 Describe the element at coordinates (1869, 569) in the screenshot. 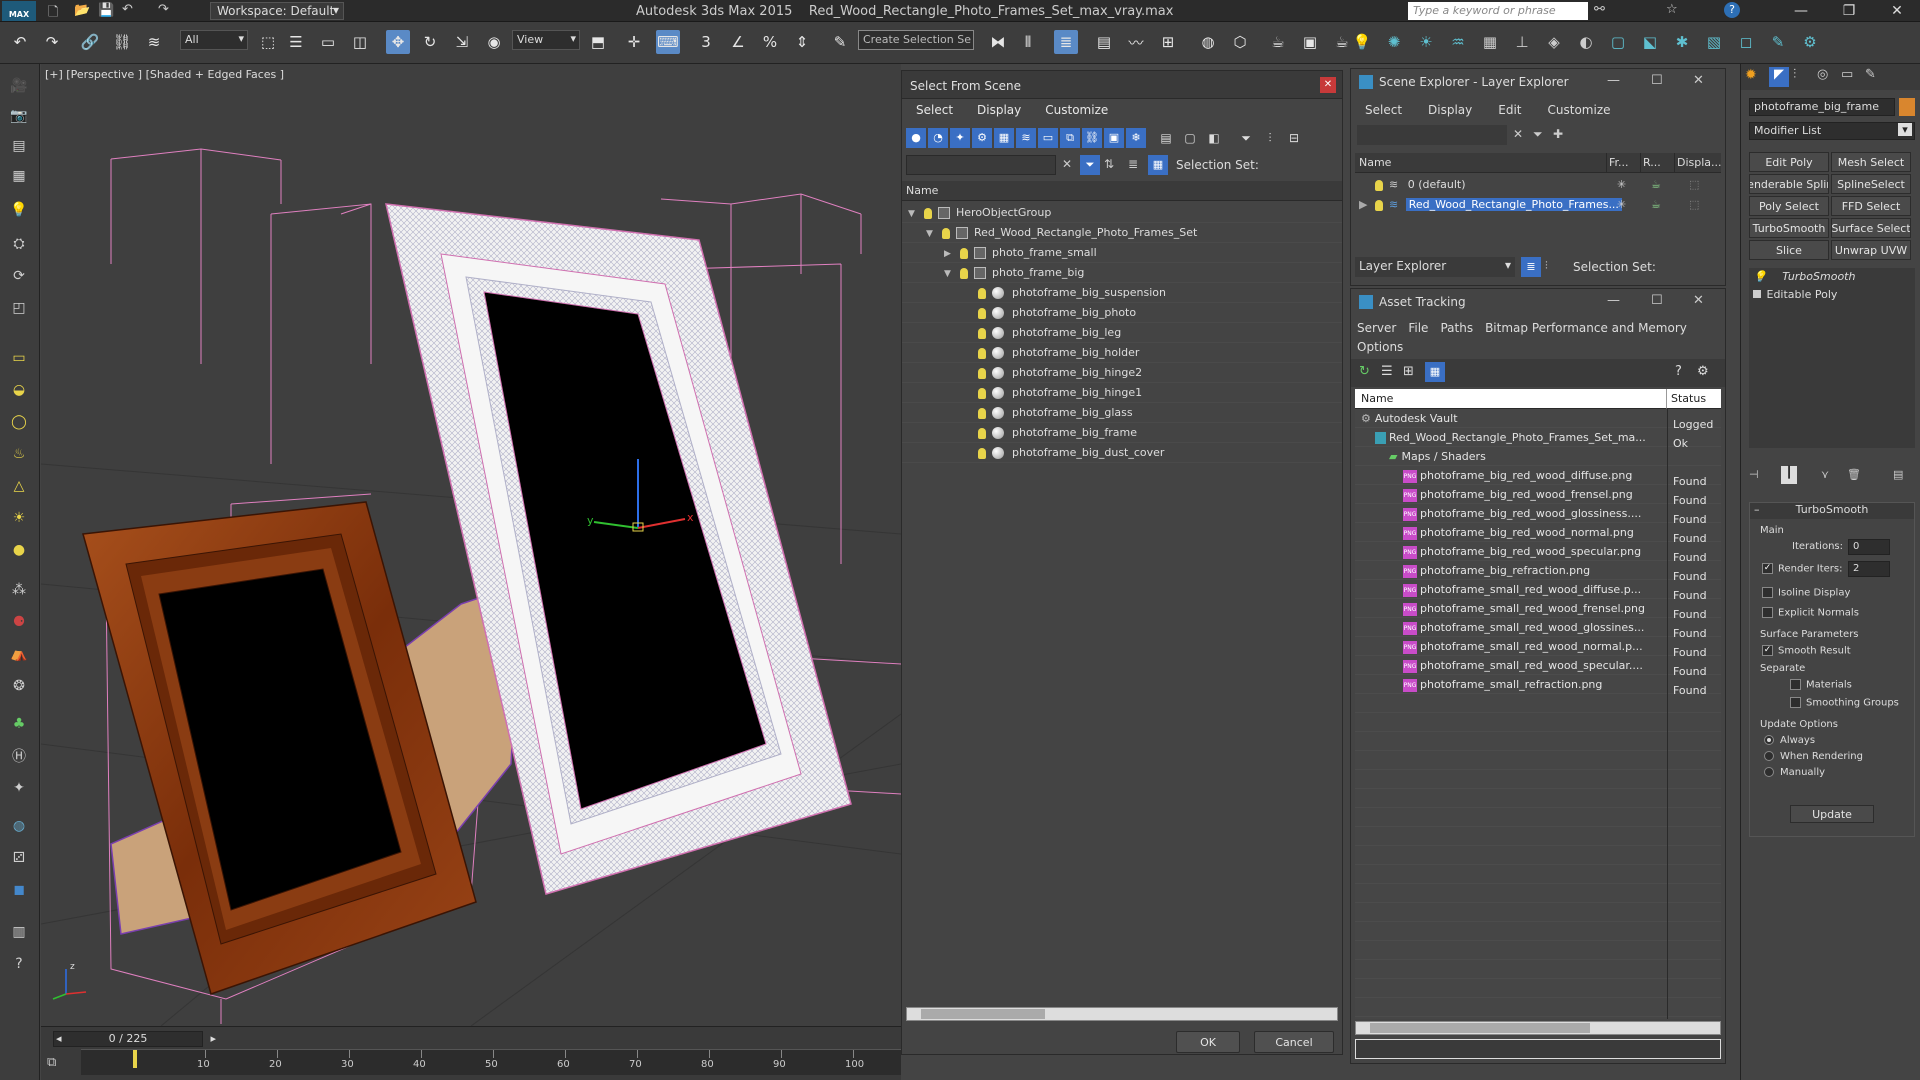

I see `render-iters-spinner: 2` at that location.